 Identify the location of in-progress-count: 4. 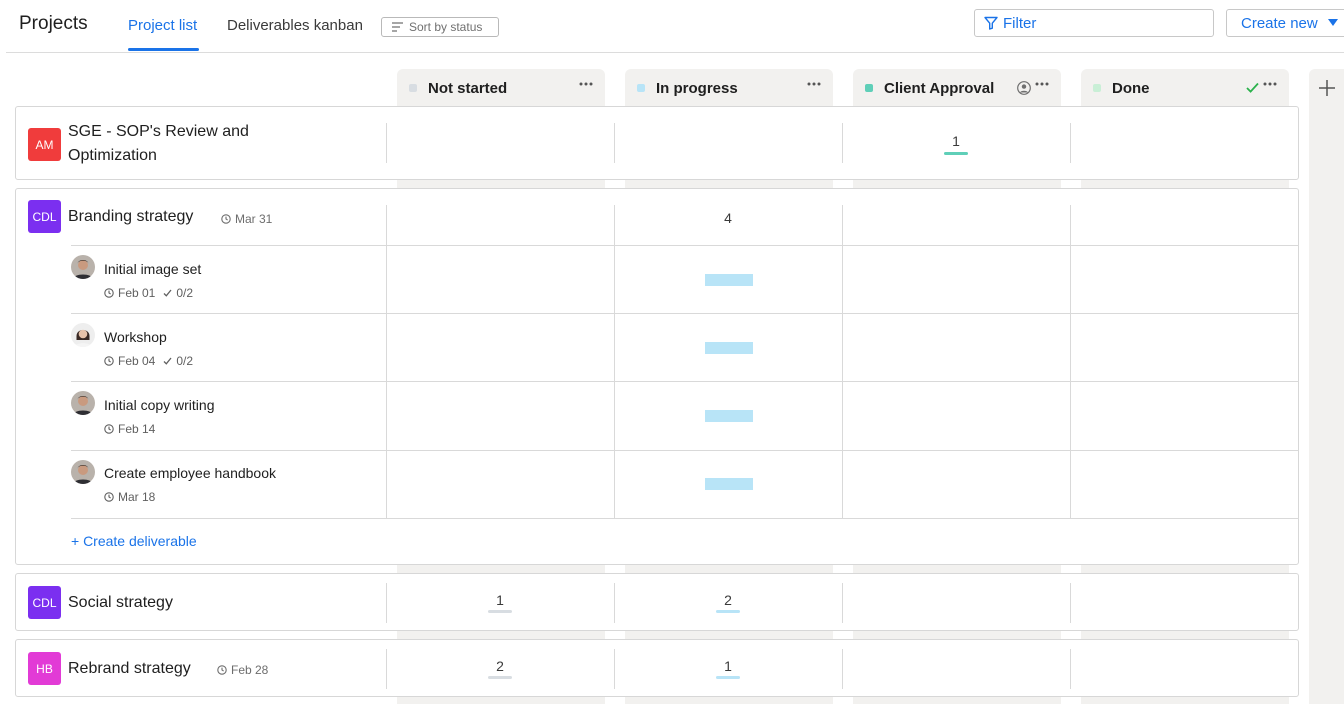
(728, 218).